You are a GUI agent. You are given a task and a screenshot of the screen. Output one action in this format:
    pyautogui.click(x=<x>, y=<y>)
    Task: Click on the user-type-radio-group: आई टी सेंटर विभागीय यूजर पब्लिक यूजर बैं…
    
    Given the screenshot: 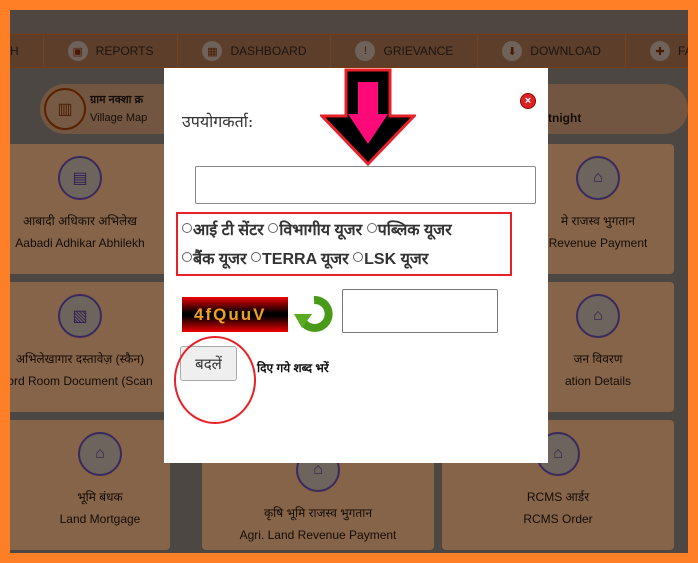 What is the action you would take?
    pyautogui.click(x=344, y=244)
    